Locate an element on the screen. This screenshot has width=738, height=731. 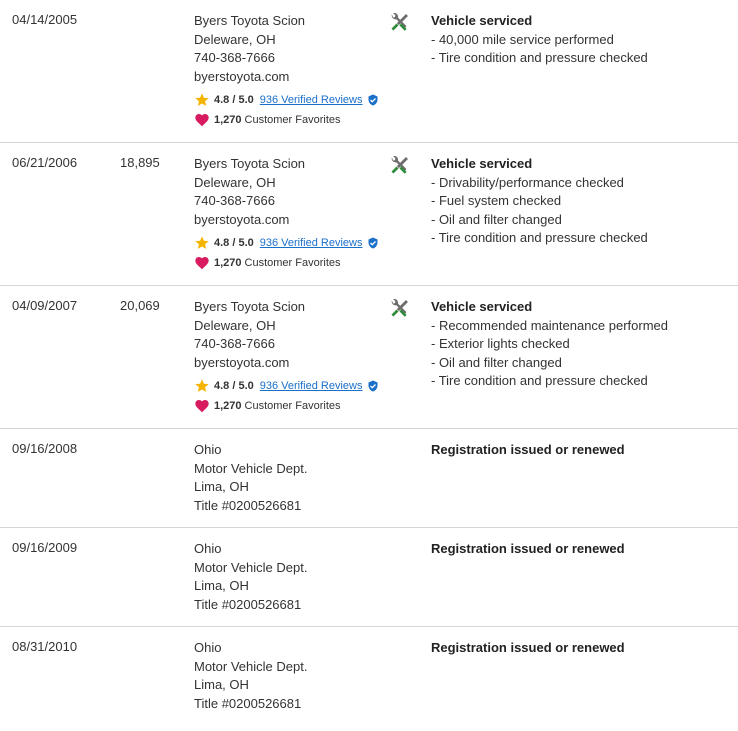
comment-item: - Recommended maintenance performed is located at coordinates (550, 325).